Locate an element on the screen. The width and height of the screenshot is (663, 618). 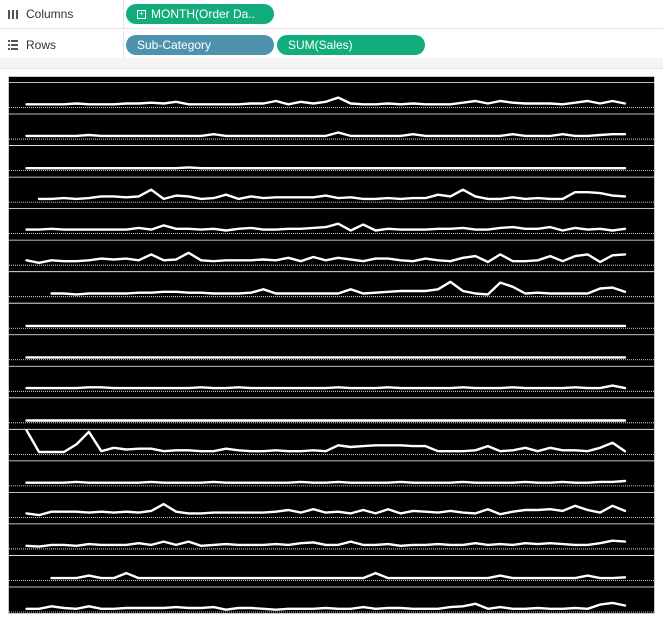
rows-shelf-label: Rows is located at coordinates (62, 45).